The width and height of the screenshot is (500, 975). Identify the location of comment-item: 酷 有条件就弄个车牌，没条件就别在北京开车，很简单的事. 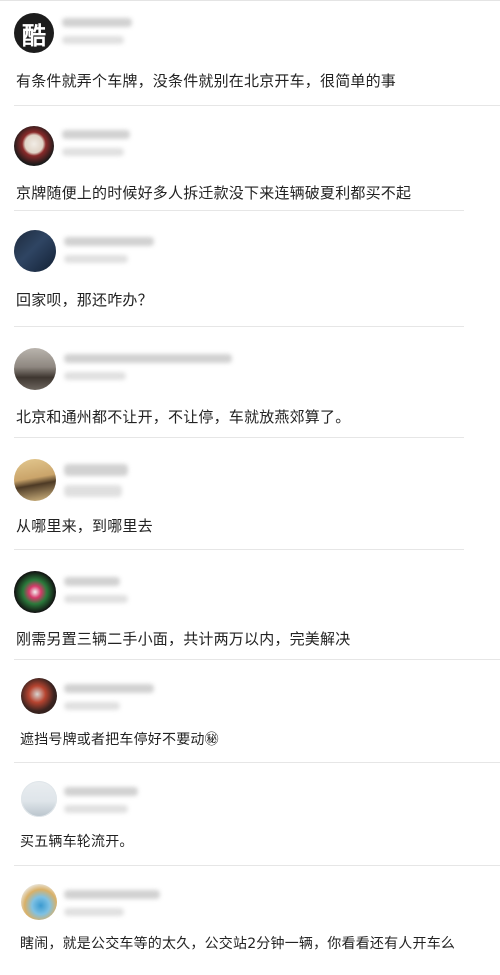
(250, 53).